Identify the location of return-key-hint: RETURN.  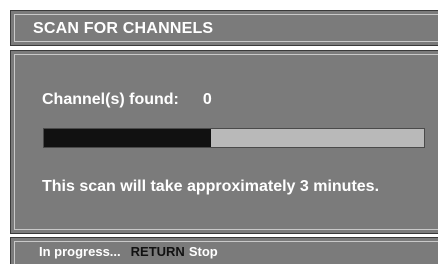
(158, 251).